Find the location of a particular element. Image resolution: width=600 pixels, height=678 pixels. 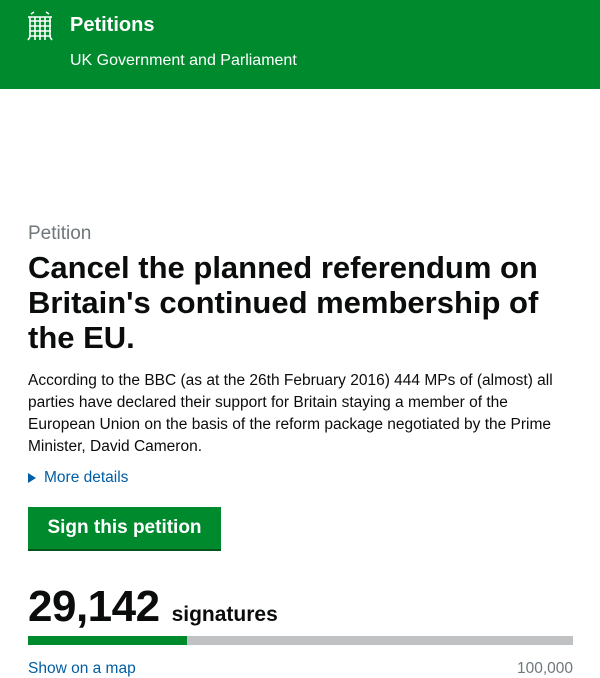

signature-progress-bar is located at coordinates (300, 640).